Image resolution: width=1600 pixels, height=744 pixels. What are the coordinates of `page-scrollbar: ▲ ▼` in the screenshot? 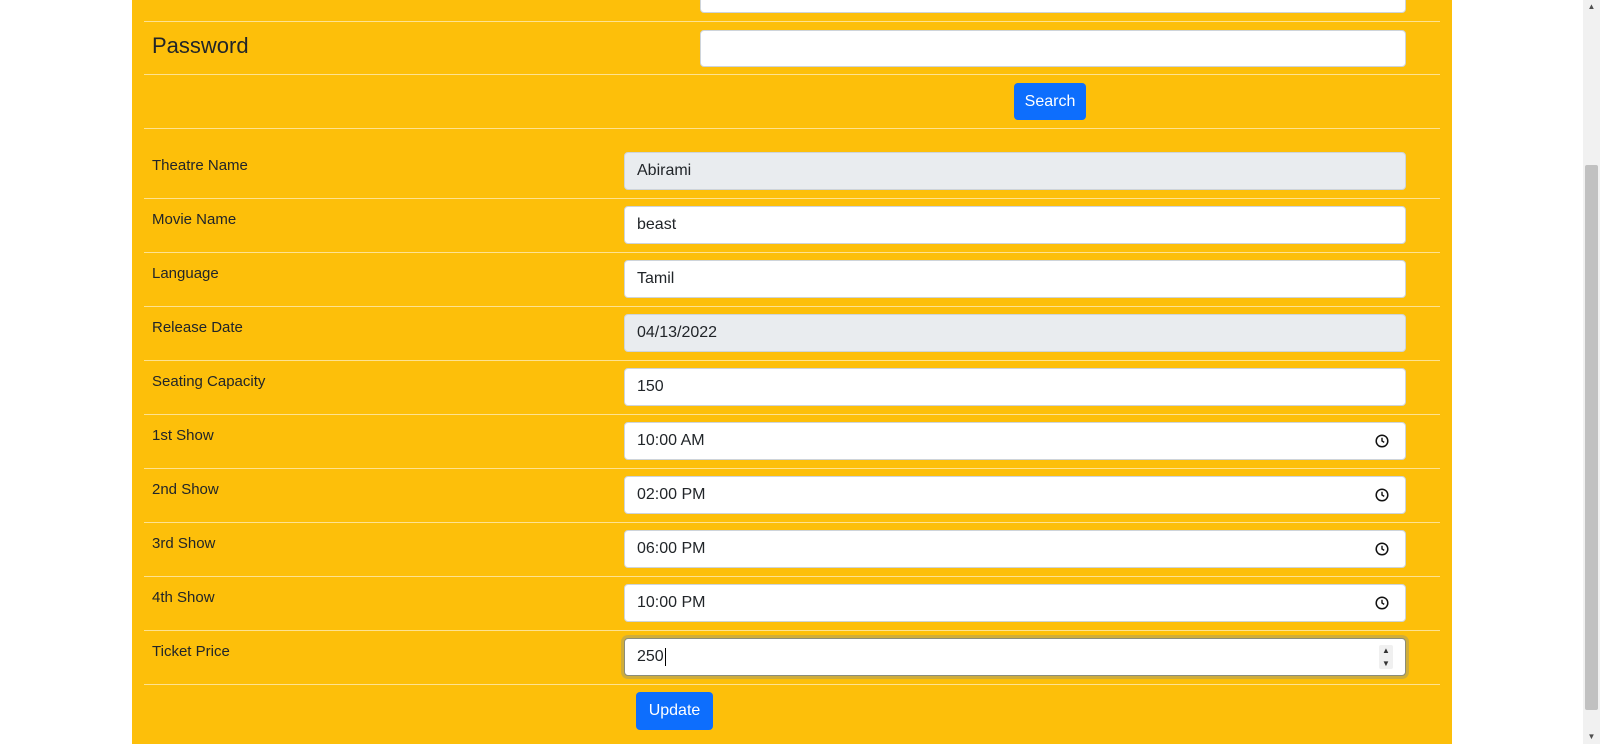 It's located at (1591, 372).